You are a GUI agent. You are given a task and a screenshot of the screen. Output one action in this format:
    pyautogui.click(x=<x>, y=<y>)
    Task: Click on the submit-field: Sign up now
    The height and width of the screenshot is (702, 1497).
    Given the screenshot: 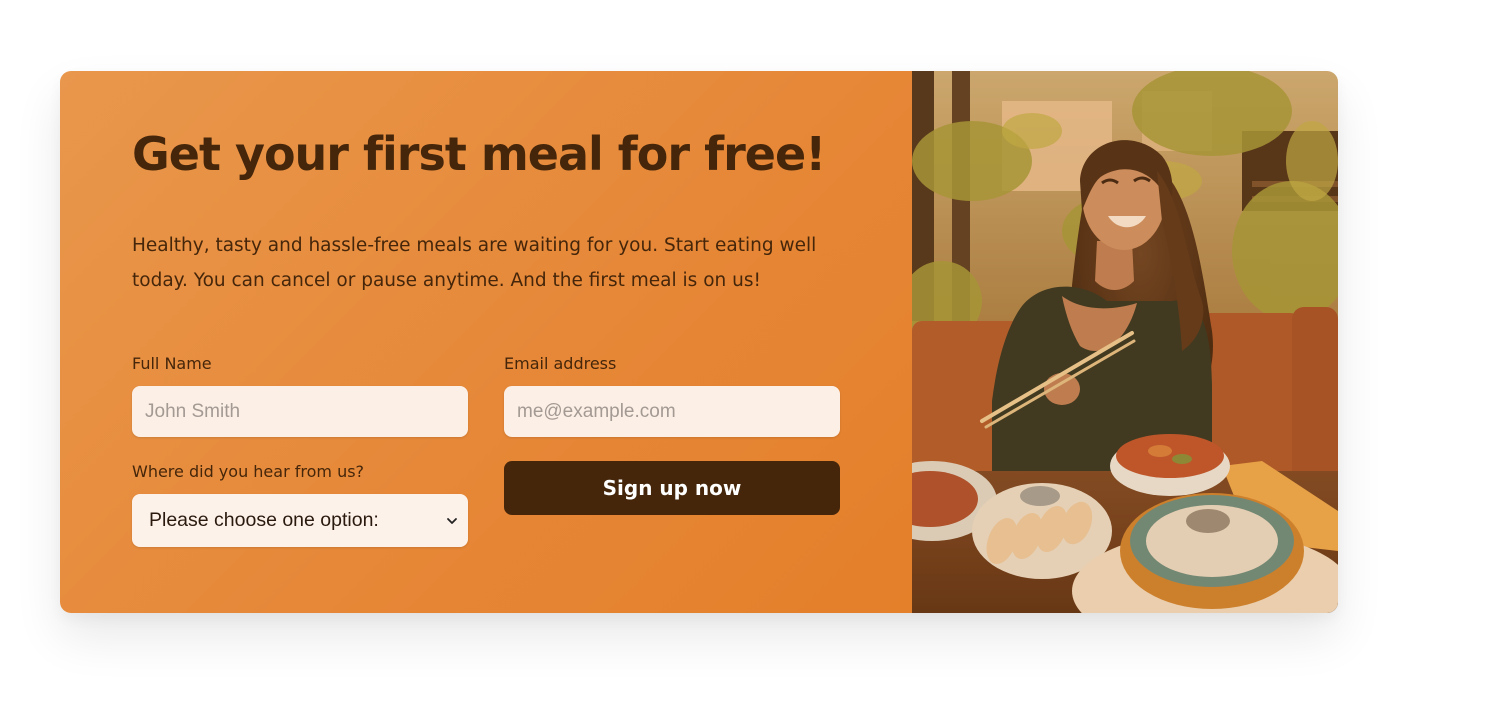 What is the action you would take?
    pyautogui.click(x=672, y=504)
    